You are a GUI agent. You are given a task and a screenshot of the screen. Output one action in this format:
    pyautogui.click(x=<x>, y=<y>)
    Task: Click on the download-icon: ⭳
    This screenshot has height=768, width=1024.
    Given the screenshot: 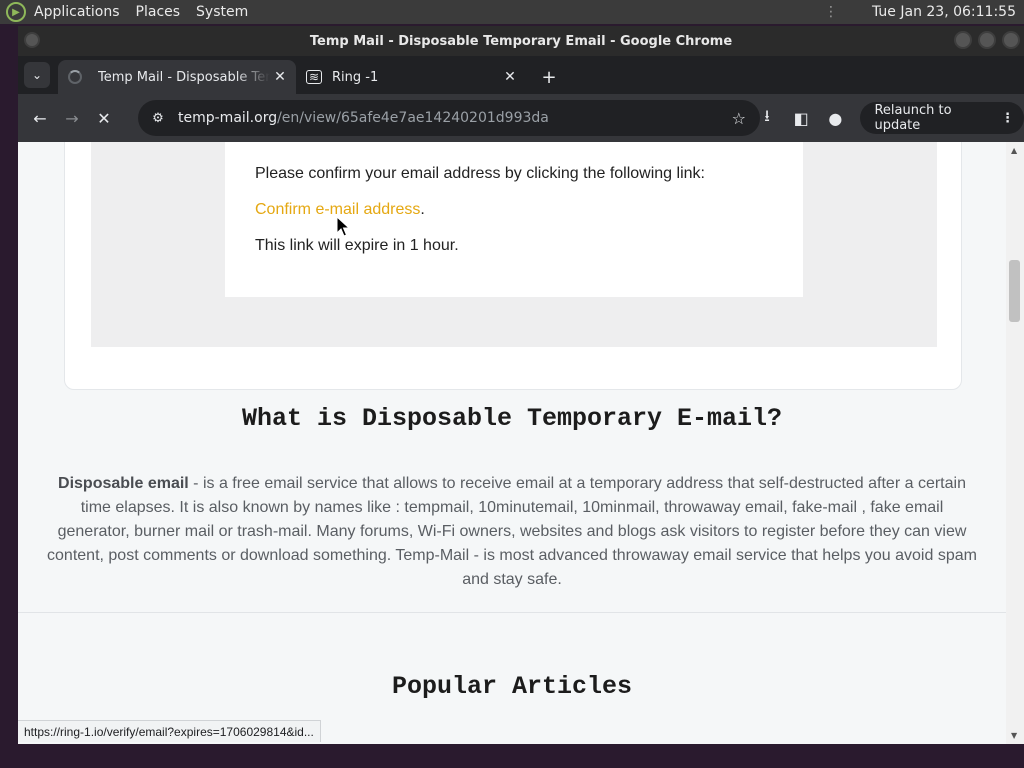 What is the action you would take?
    pyautogui.click(x=767, y=118)
    